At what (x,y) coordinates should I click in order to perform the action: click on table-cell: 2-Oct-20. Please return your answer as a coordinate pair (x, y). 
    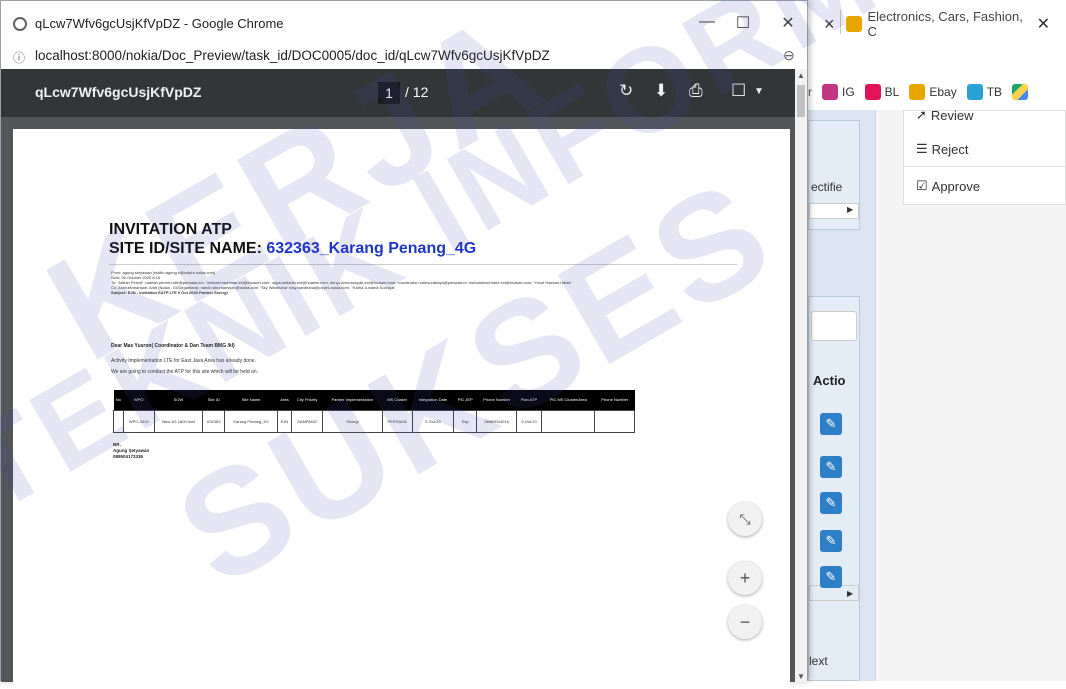
    Looking at the image, I should click on (433, 421).